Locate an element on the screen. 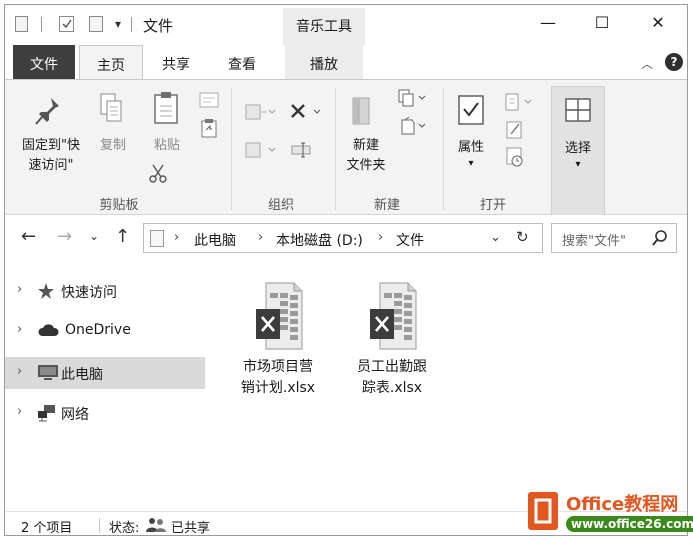  ribbon-tabs: 文件 主页 共享 查看 播放 ︿ ? is located at coordinates (346, 62).